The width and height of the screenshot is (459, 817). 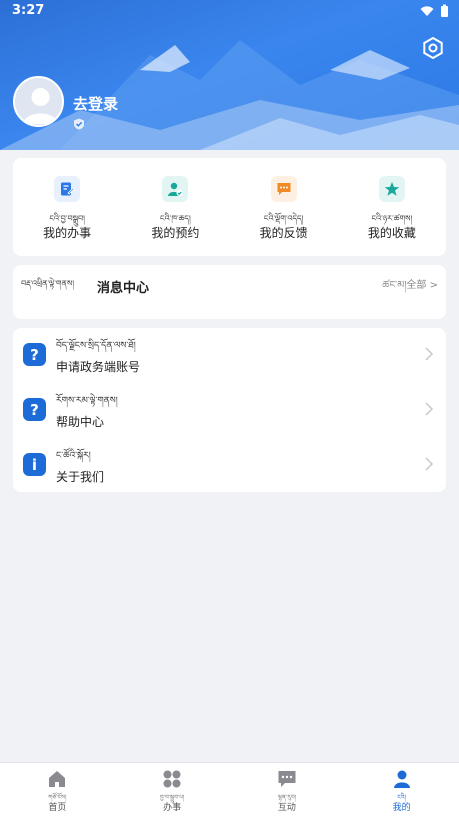 I want to click on user-check-icon, so click(x=175, y=189).